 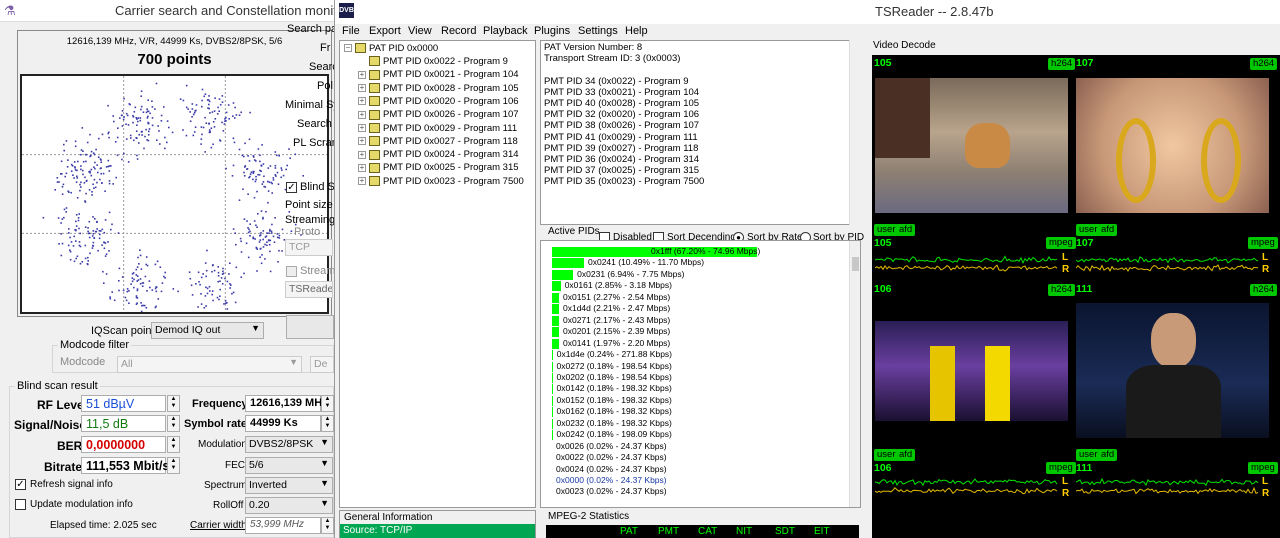 I want to click on pid-row: 0x0022 (0.02% - 24.37 Kbps), so click(x=693, y=458).